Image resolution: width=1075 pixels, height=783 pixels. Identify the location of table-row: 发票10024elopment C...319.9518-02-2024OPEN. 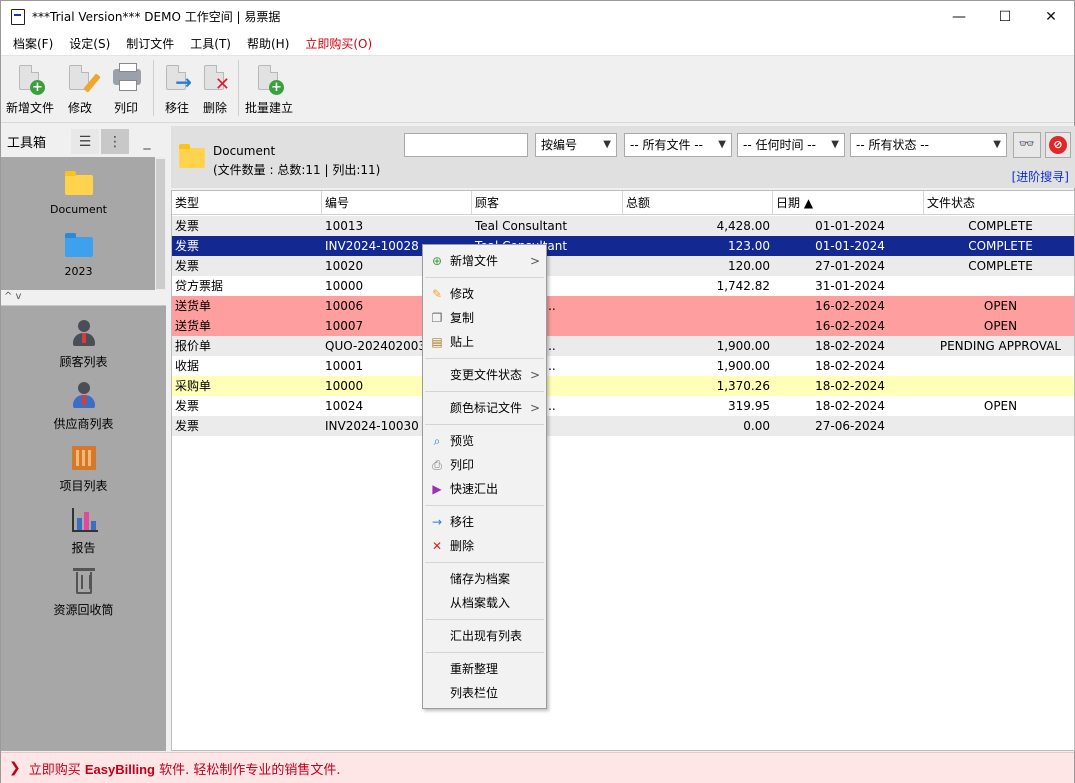
(623, 406).